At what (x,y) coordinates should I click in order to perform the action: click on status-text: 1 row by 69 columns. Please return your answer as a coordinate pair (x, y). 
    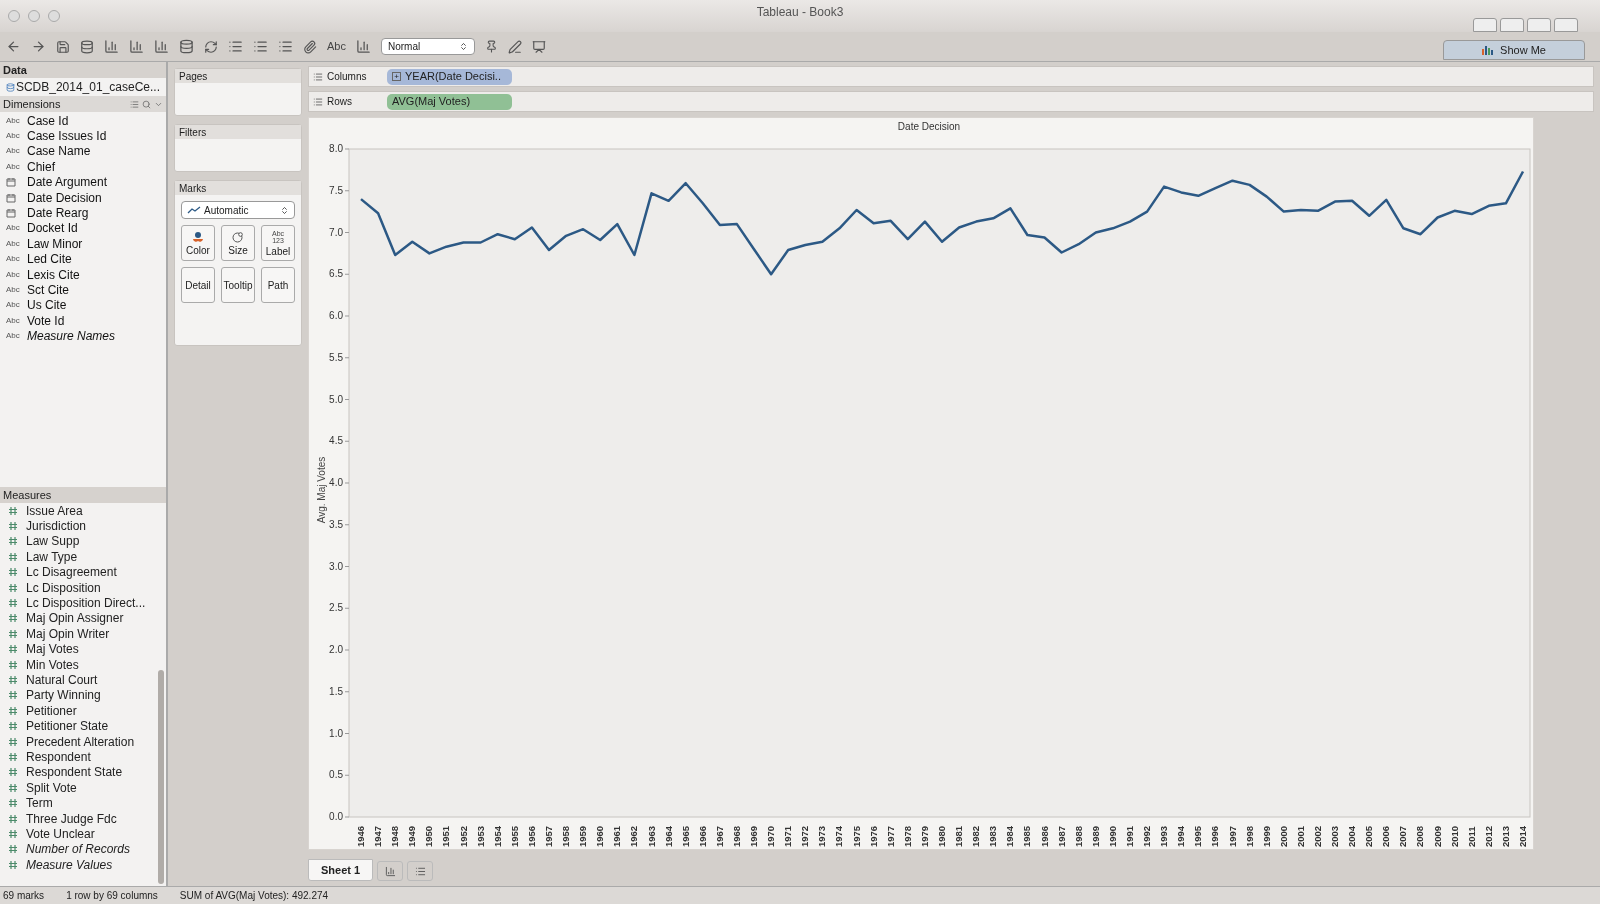
    Looking at the image, I should click on (112, 896).